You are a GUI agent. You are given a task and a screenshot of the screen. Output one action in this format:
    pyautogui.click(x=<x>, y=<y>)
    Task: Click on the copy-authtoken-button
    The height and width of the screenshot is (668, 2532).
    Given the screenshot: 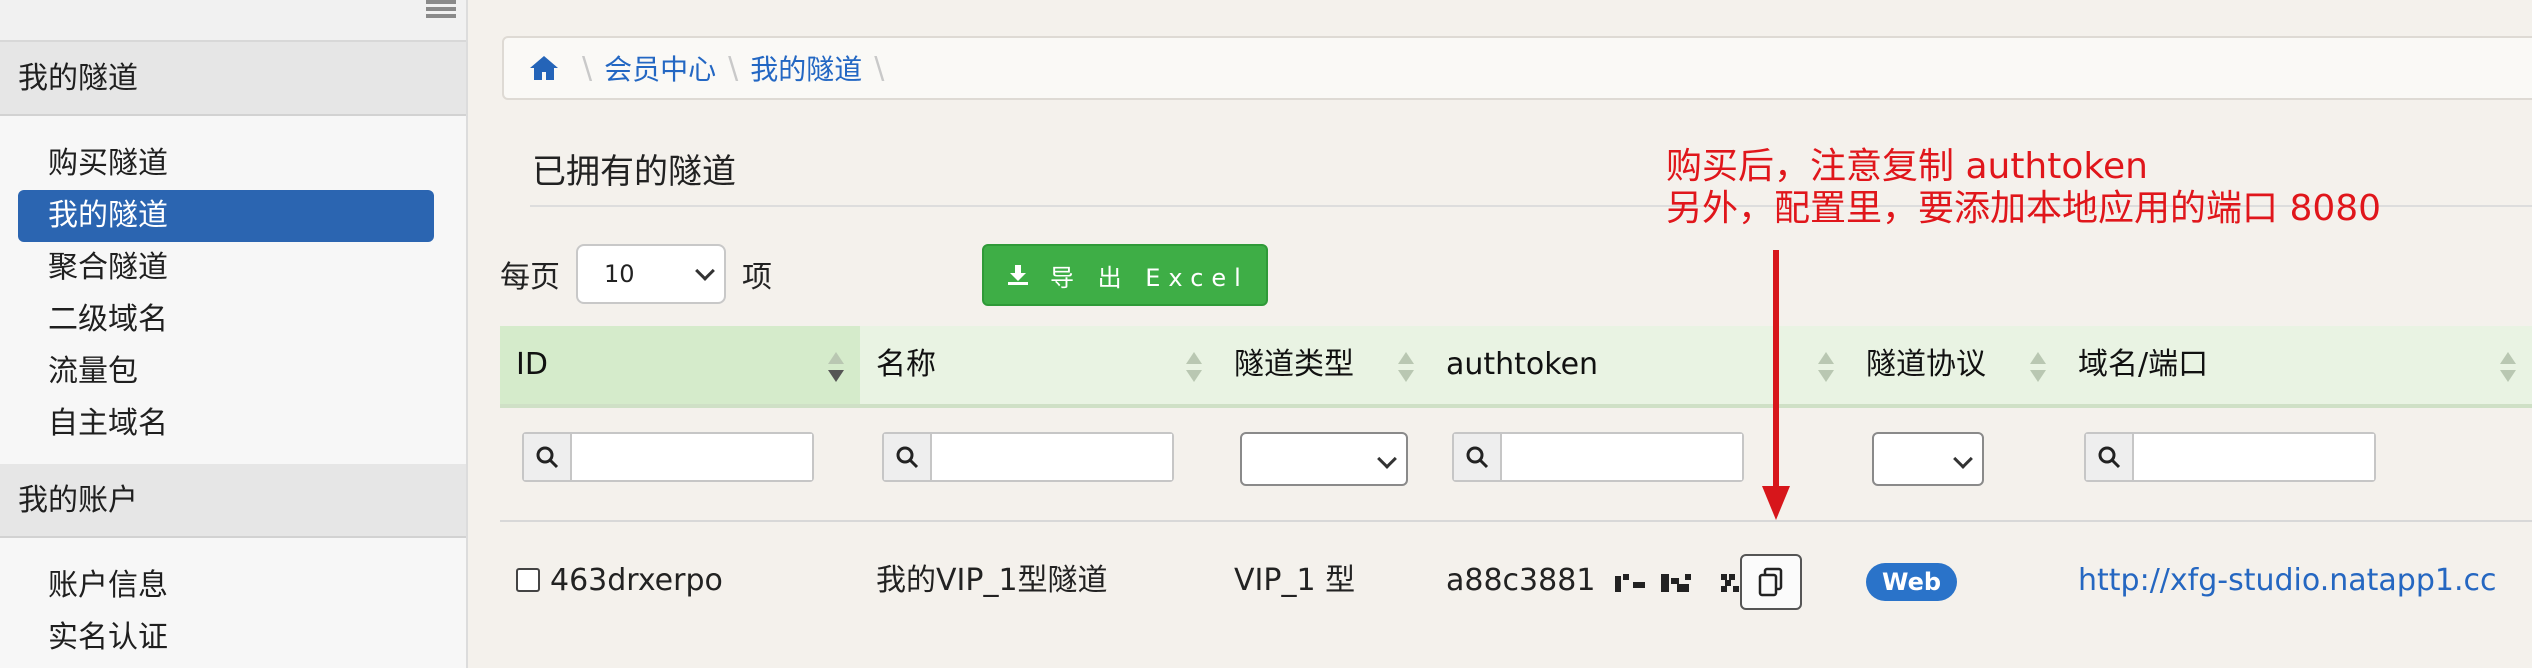 What is the action you would take?
    pyautogui.click(x=1771, y=582)
    